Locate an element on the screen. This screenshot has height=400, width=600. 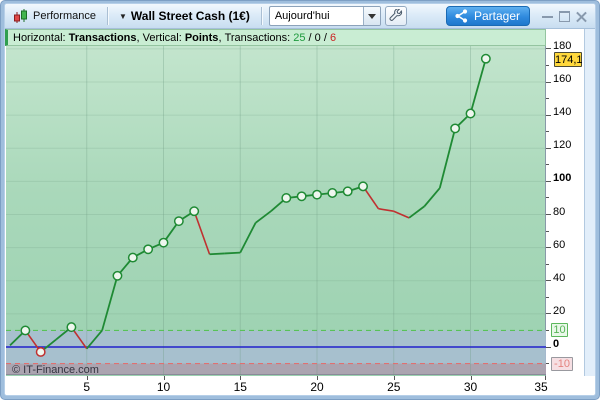
chevron-down-icon: ▼ is located at coordinates (122, 16).